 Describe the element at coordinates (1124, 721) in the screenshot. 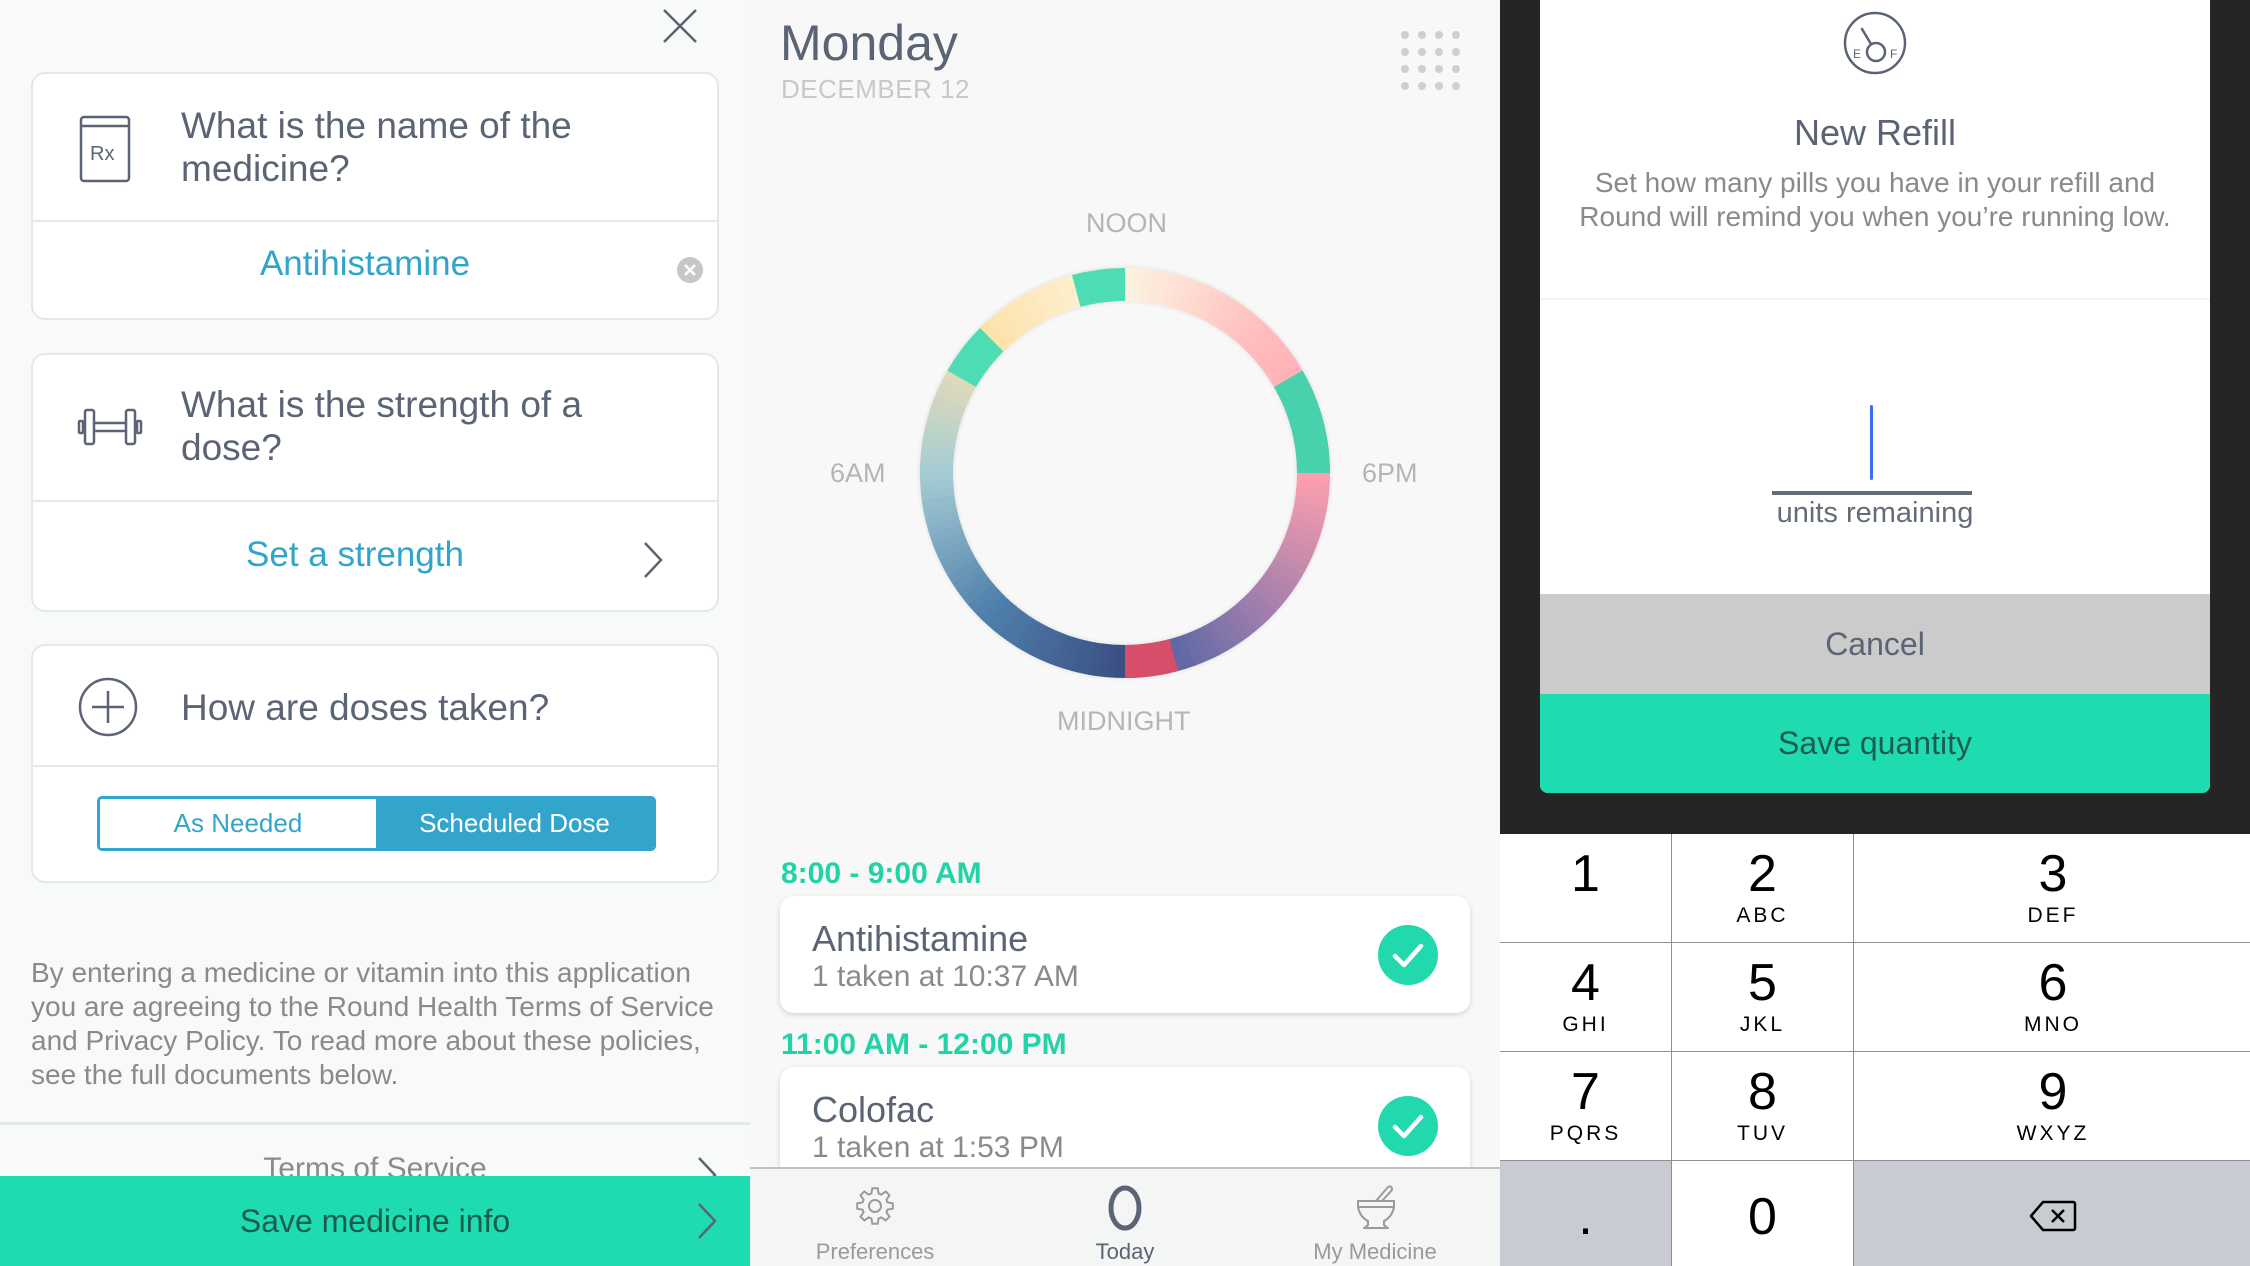

I see `midnight-label: MIDNIGHT` at that location.